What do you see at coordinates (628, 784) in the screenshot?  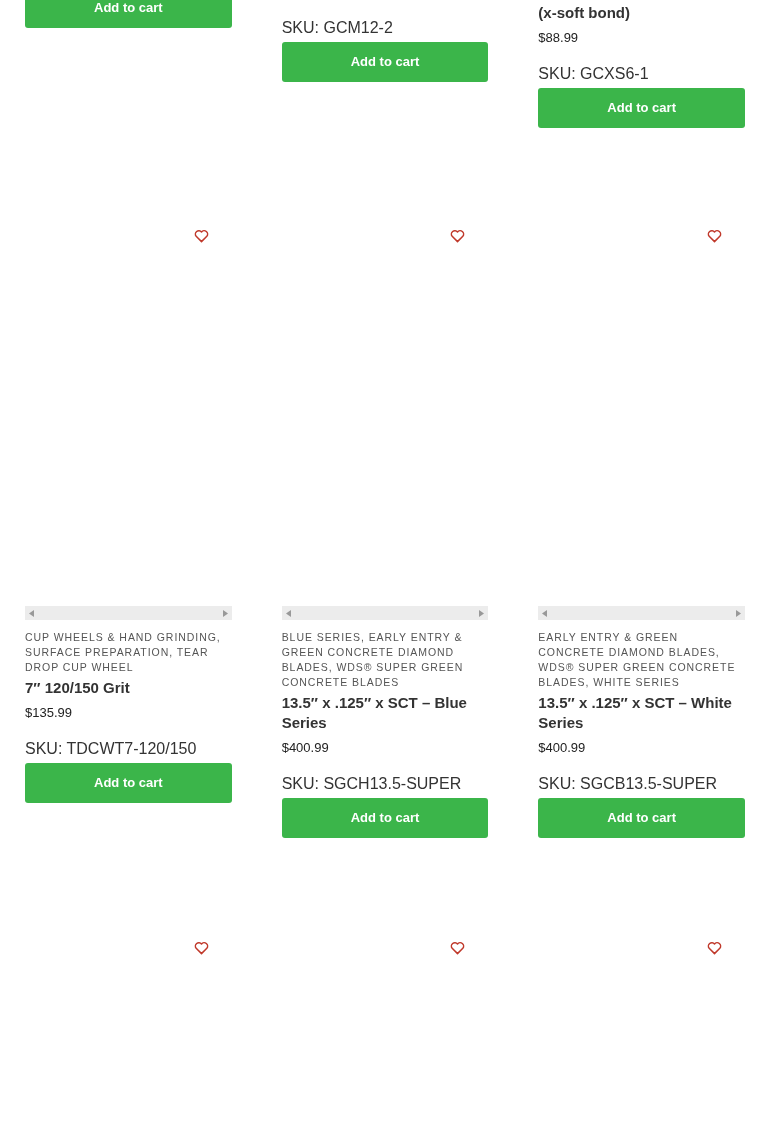 I see `sku-text: SKU: SGCB13.5-SUPER` at bounding box center [628, 784].